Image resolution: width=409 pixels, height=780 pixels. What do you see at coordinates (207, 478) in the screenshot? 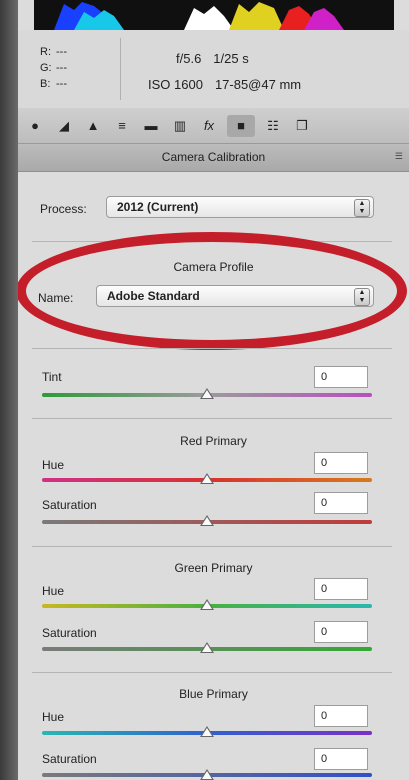
I see `red-hue-slider-thumb` at bounding box center [207, 478].